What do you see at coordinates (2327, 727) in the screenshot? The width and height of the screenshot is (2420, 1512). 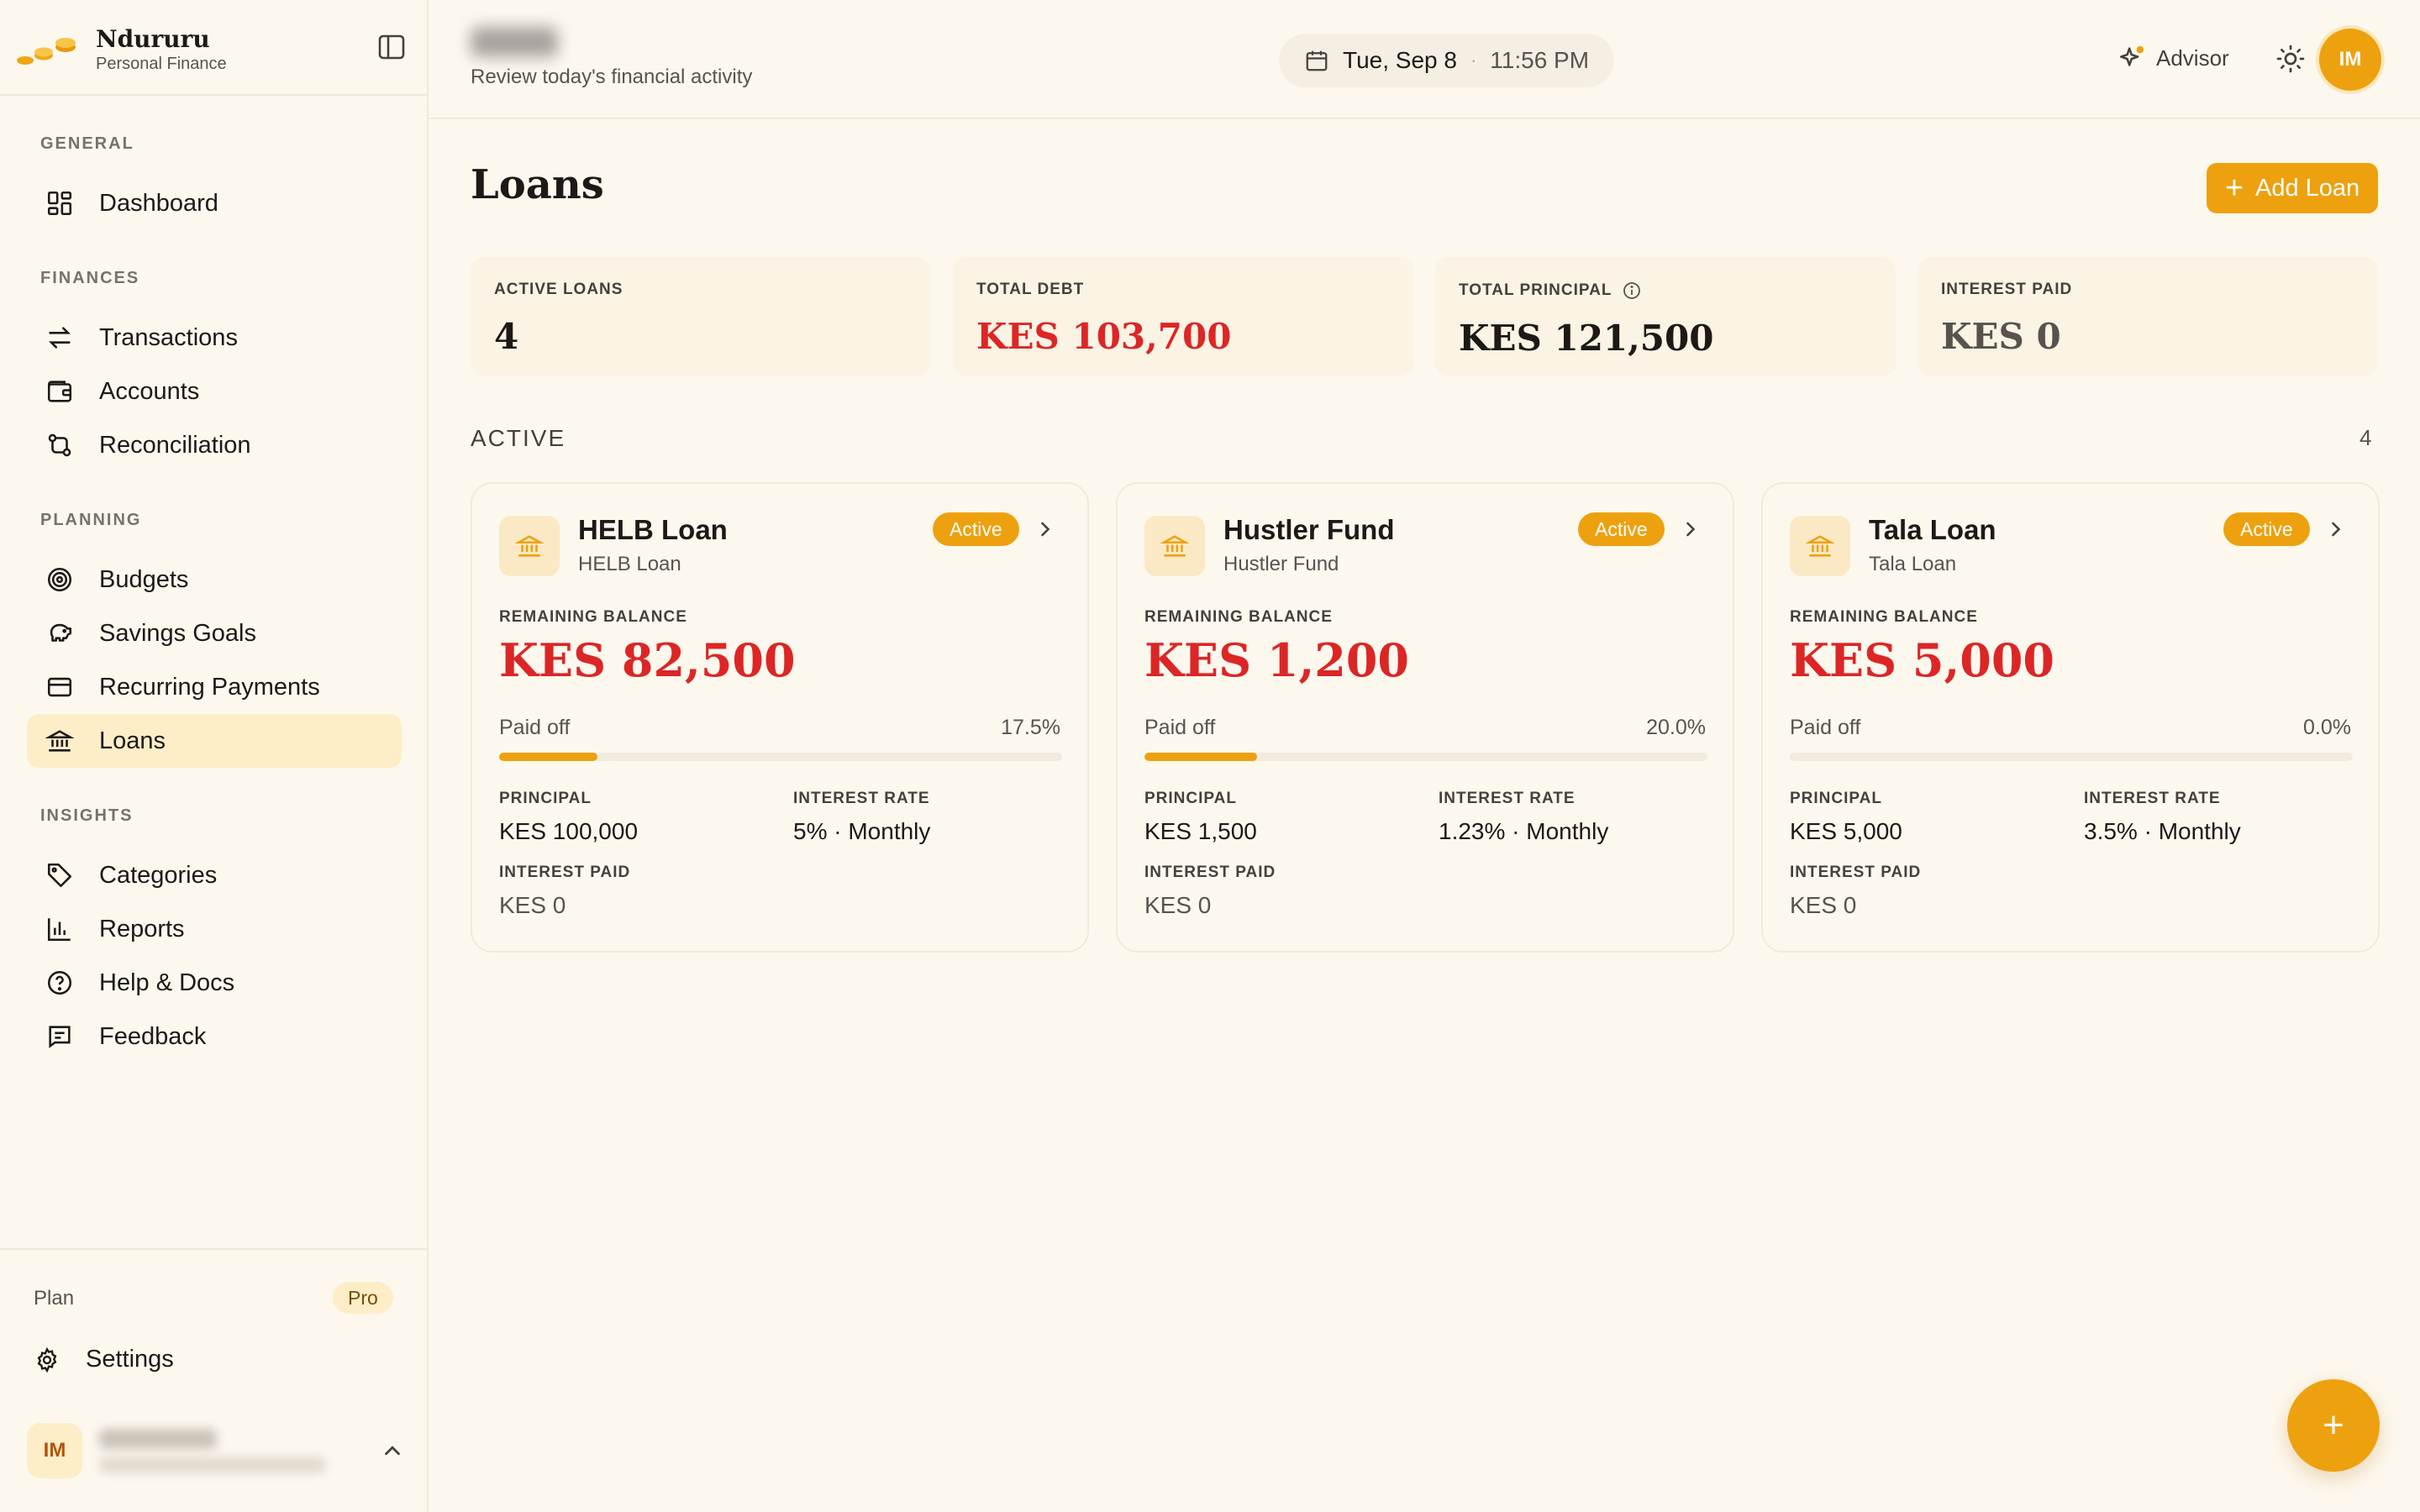 I see `paid-off-percent: 0.0%` at bounding box center [2327, 727].